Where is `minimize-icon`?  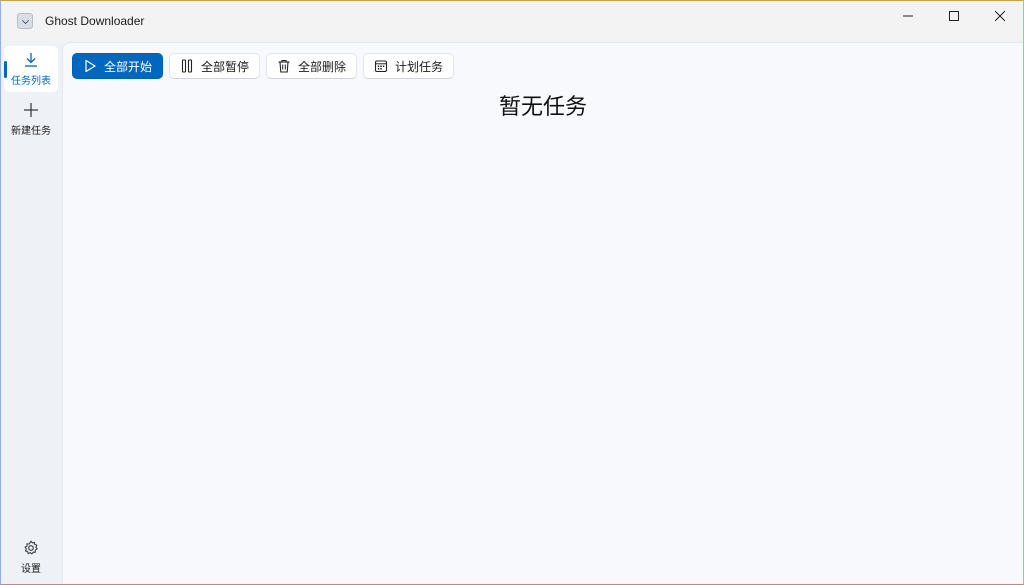
minimize-icon is located at coordinates (908, 16).